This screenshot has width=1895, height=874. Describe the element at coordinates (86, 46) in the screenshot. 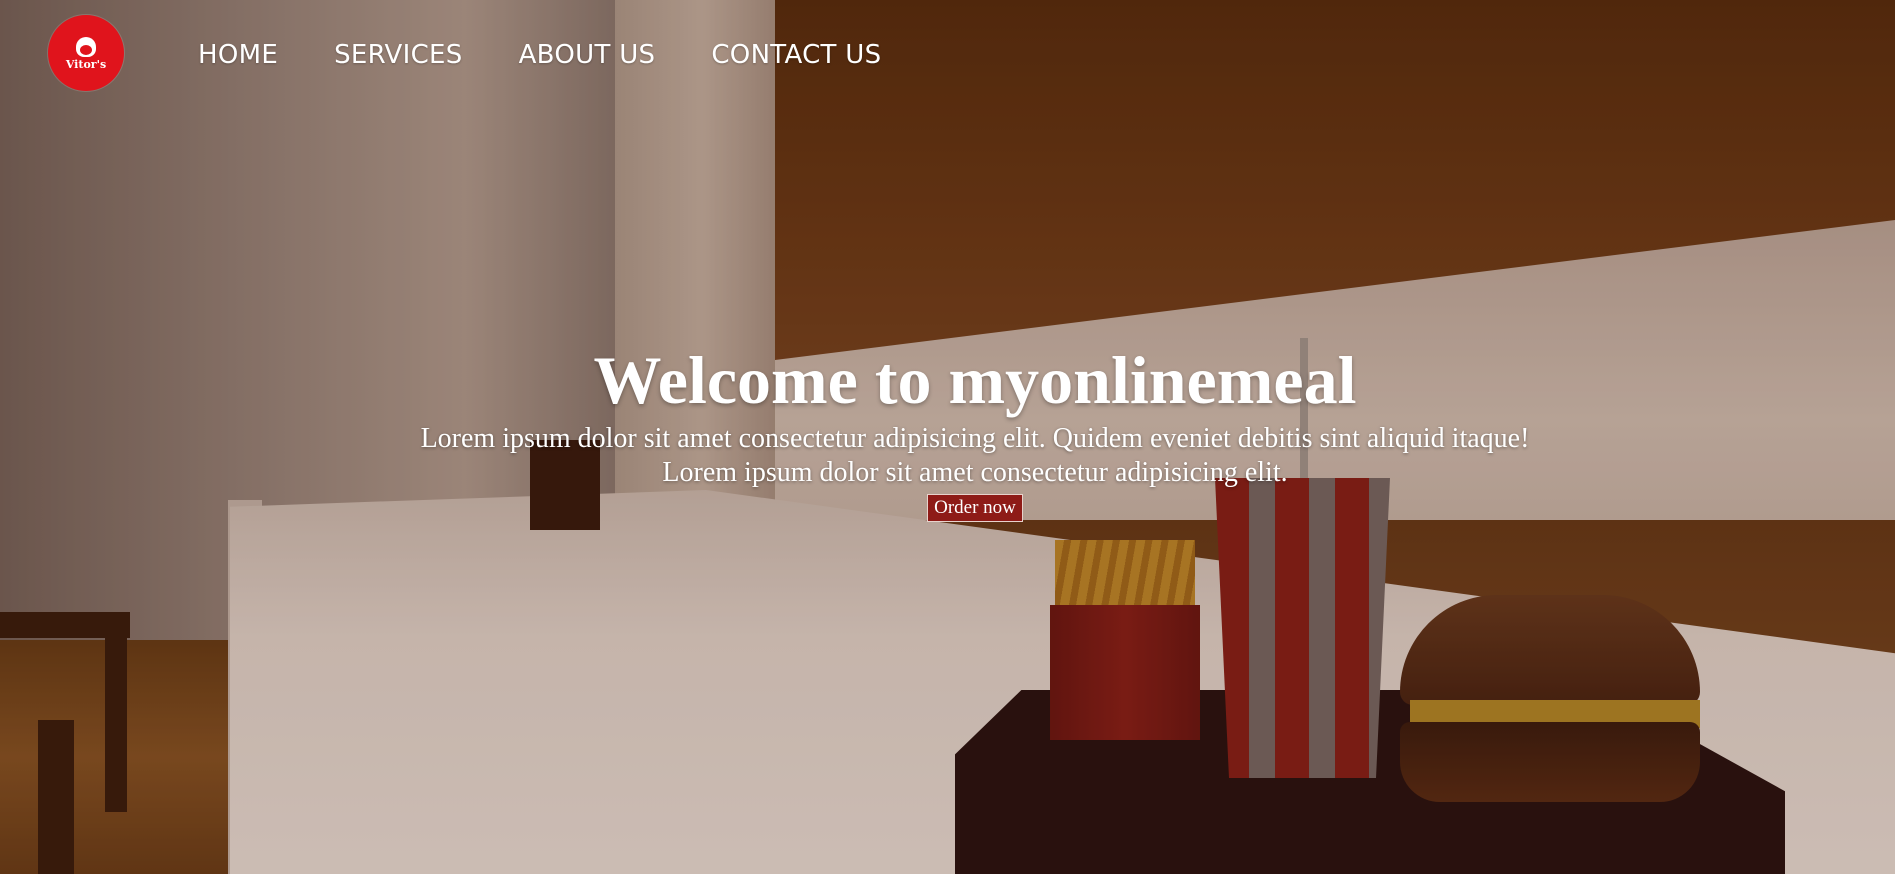

I see `chef-icon` at that location.